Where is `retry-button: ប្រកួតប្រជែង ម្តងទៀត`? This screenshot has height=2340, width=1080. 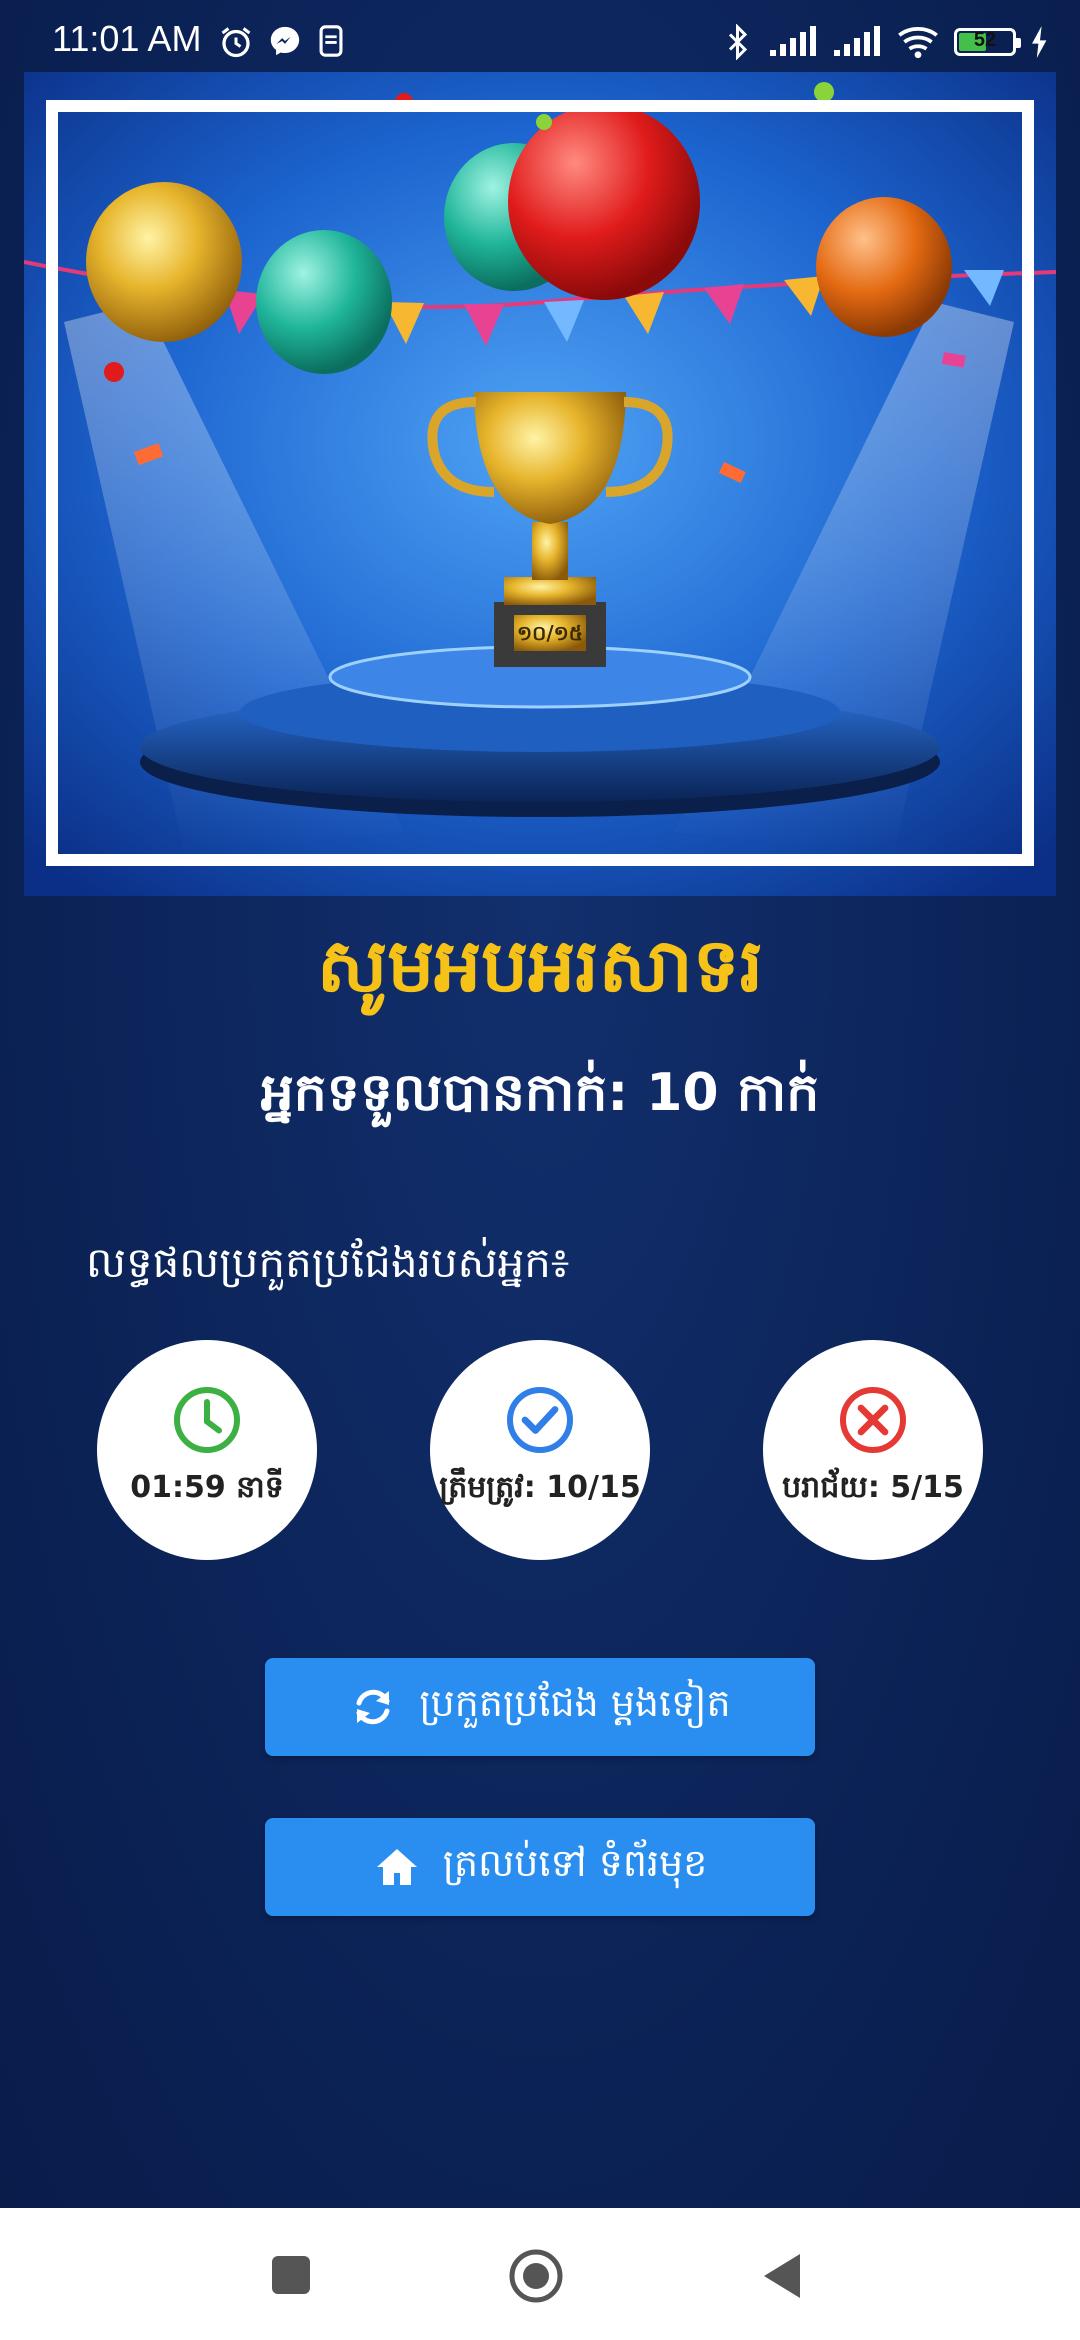
retry-button: ប្រកួតប្រជែង ម្តងទៀត is located at coordinates (540, 1707).